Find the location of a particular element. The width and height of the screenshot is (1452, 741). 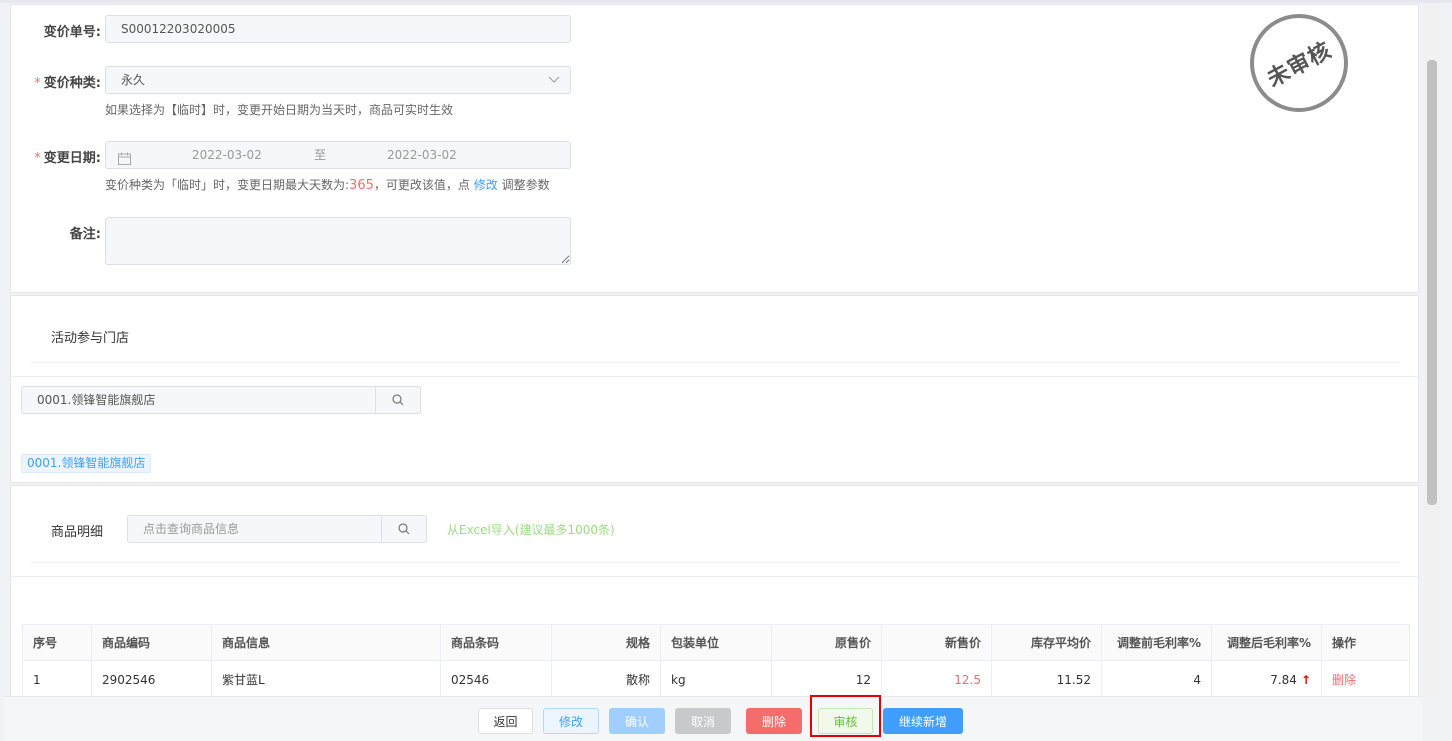

change-date-label: * 变更日期: is located at coordinates (56, 156).